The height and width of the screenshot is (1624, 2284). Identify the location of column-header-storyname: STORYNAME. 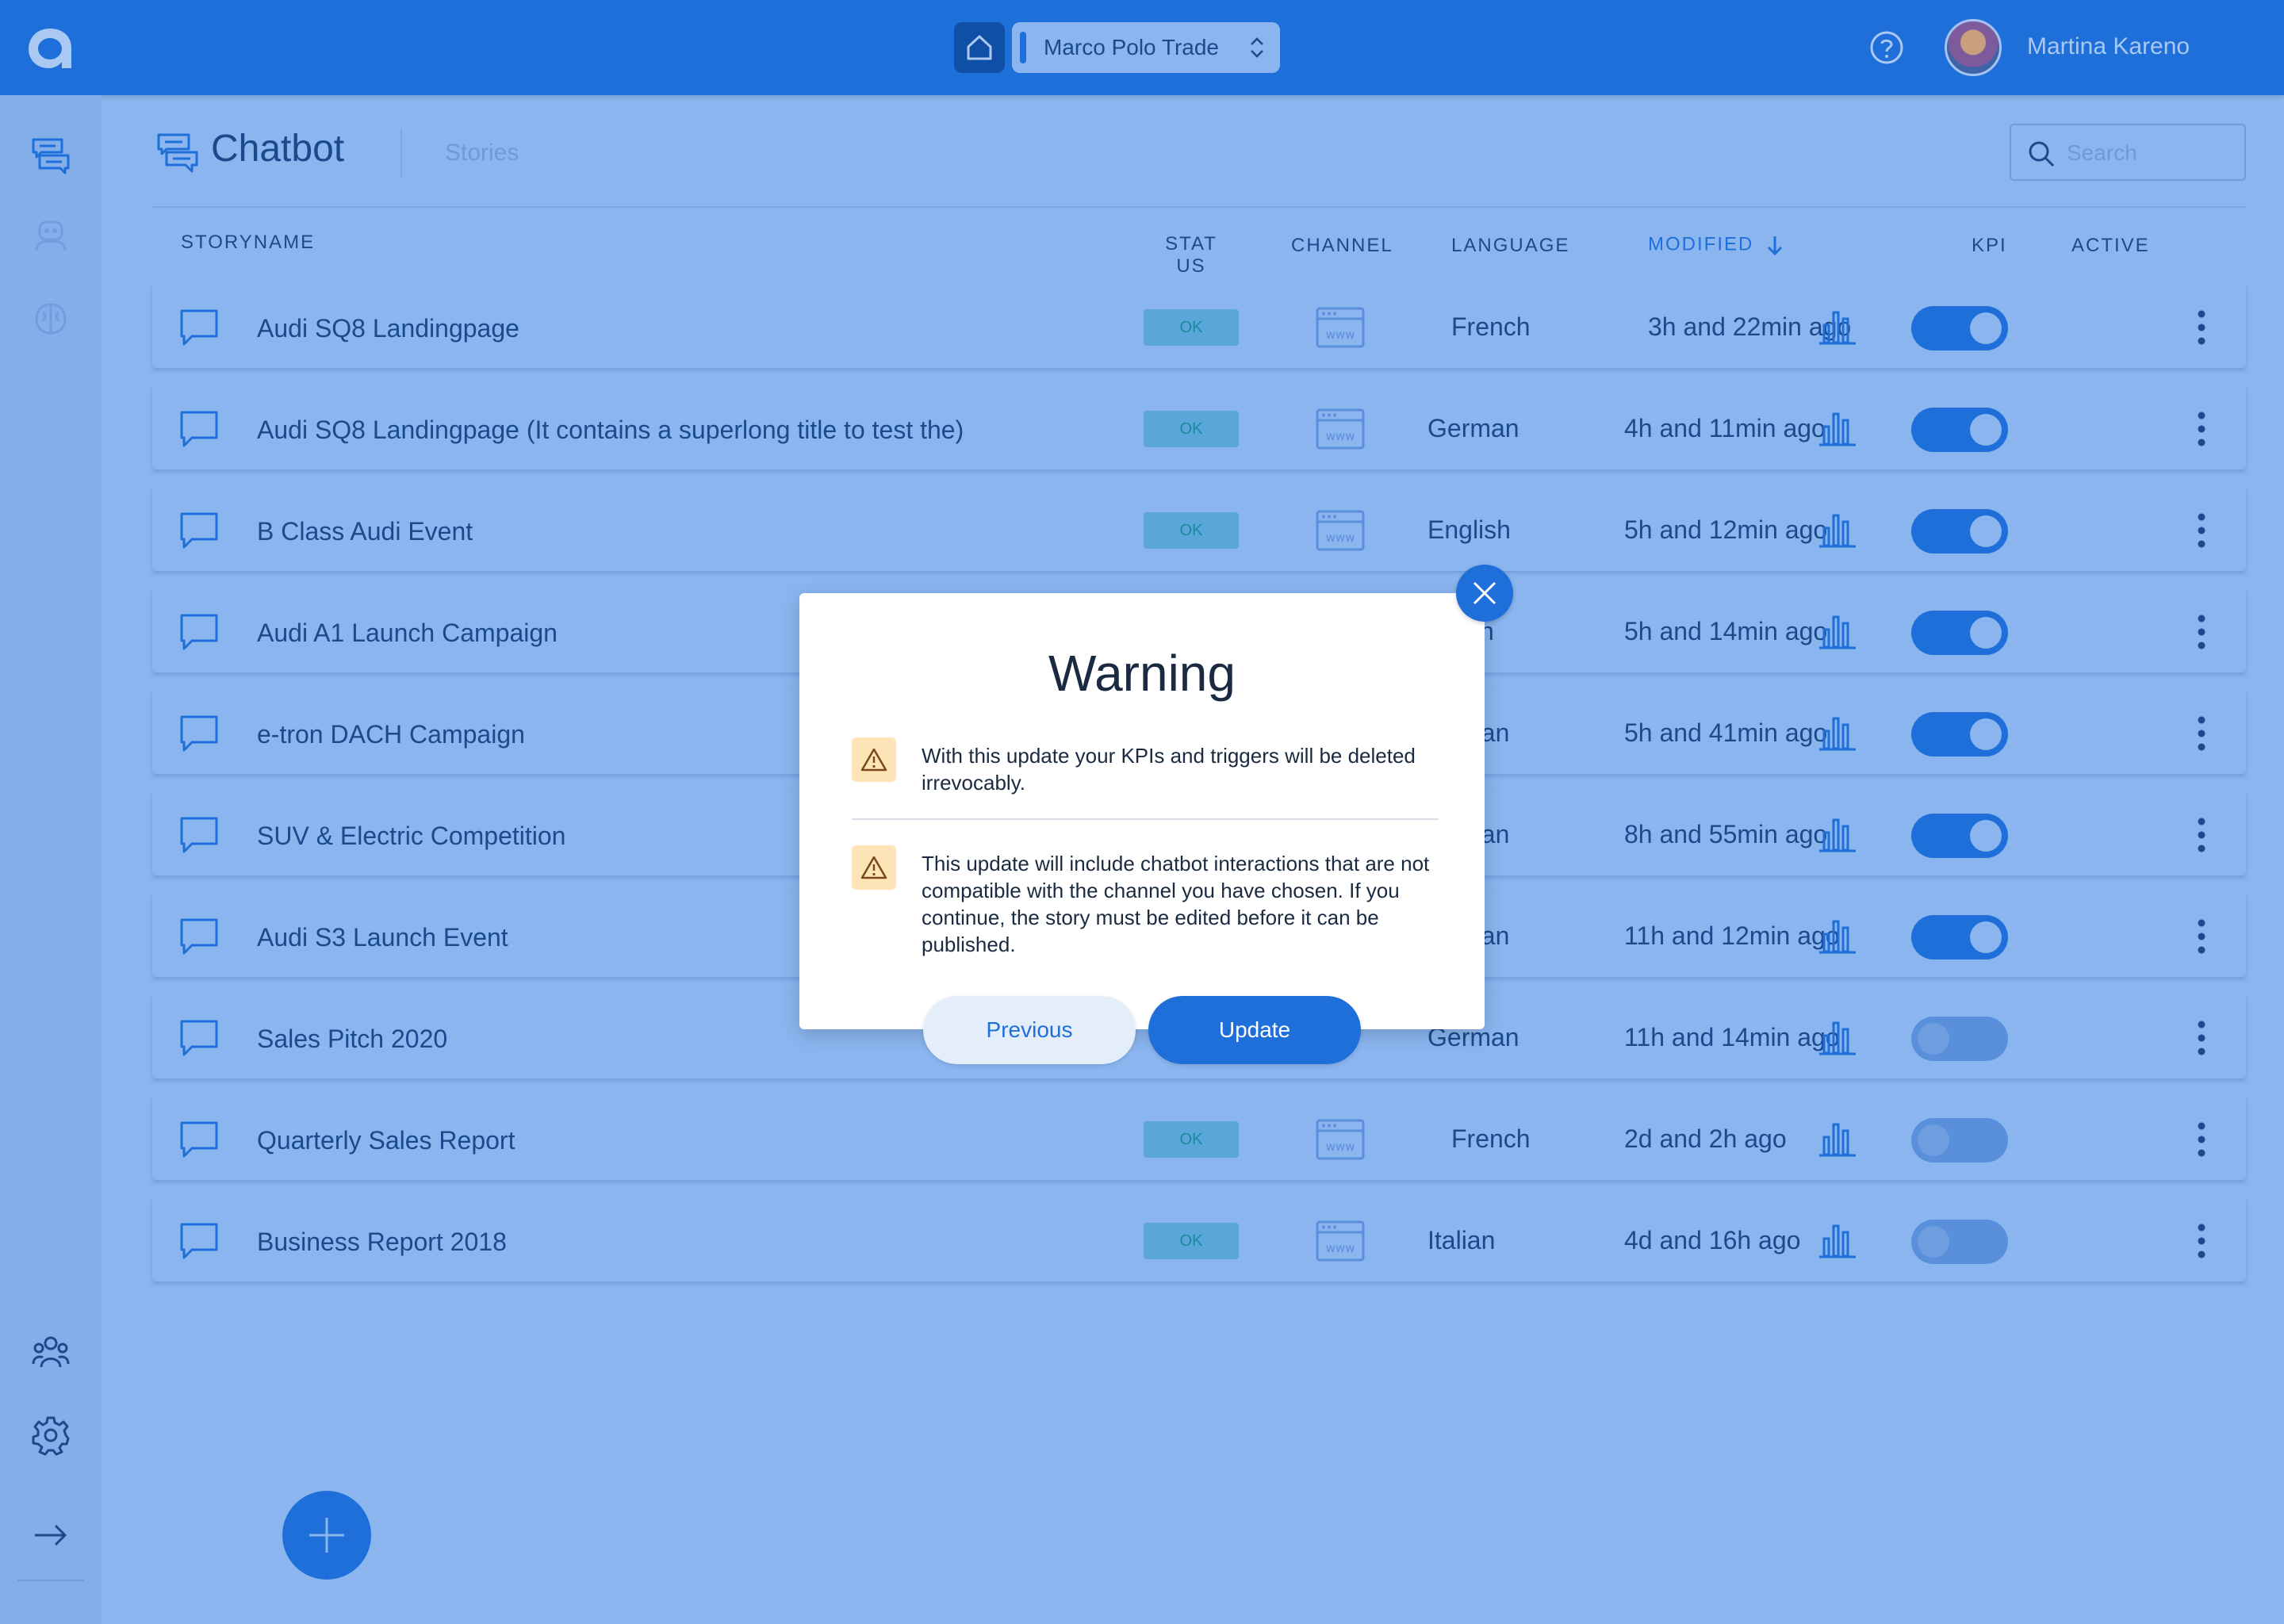
(248, 243).